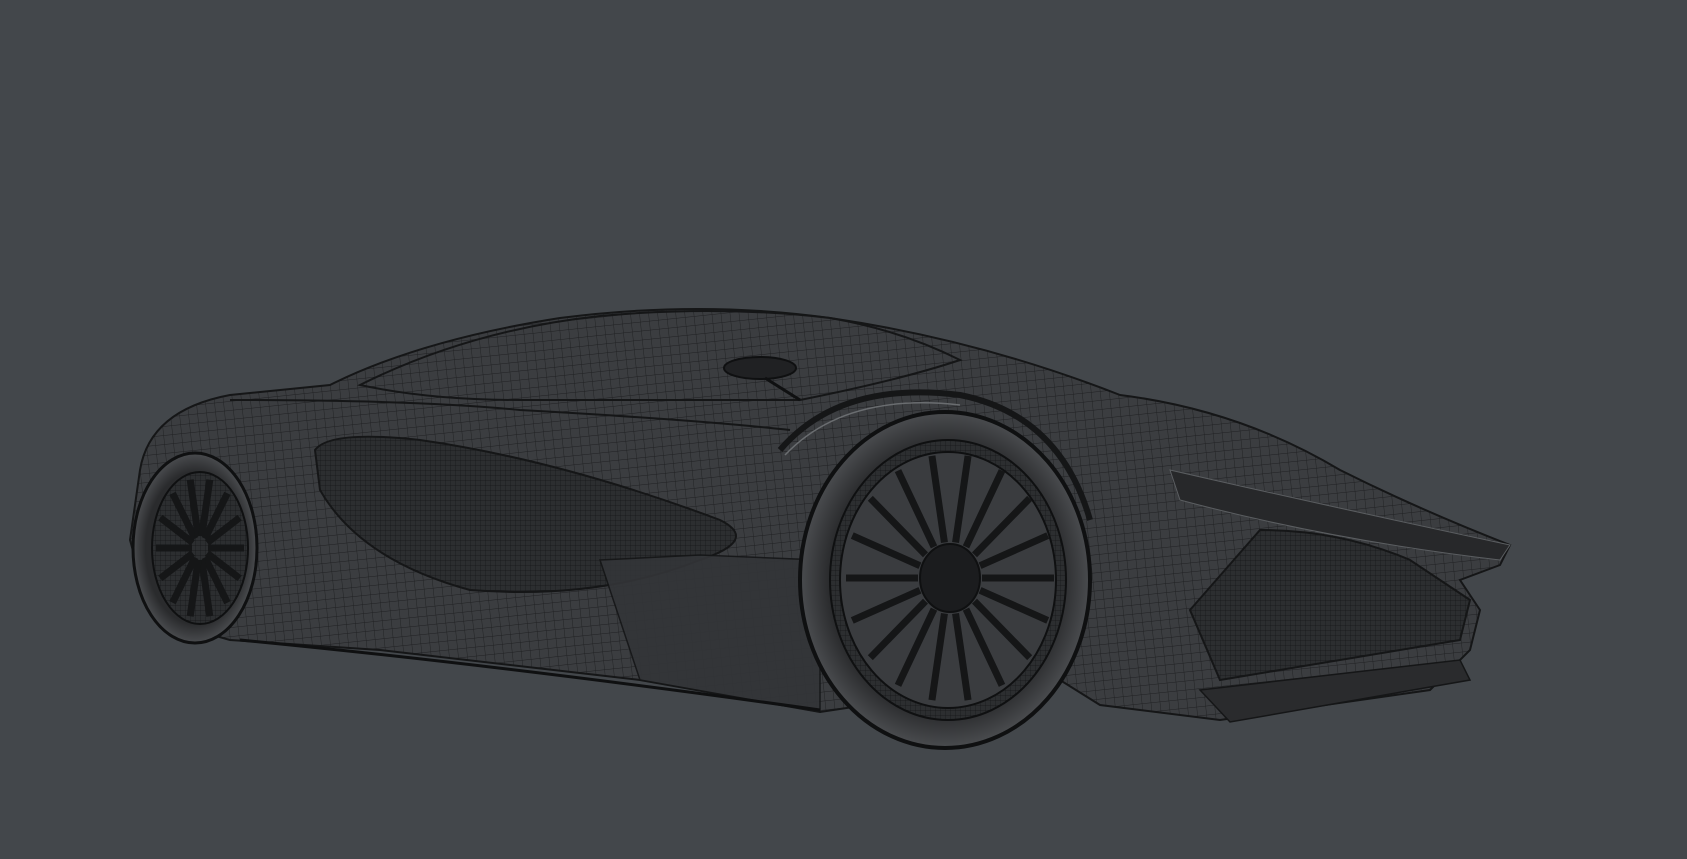 The image size is (1687, 859). What do you see at coordinates (195, 548) in the screenshot?
I see `rear-wheel` at bounding box center [195, 548].